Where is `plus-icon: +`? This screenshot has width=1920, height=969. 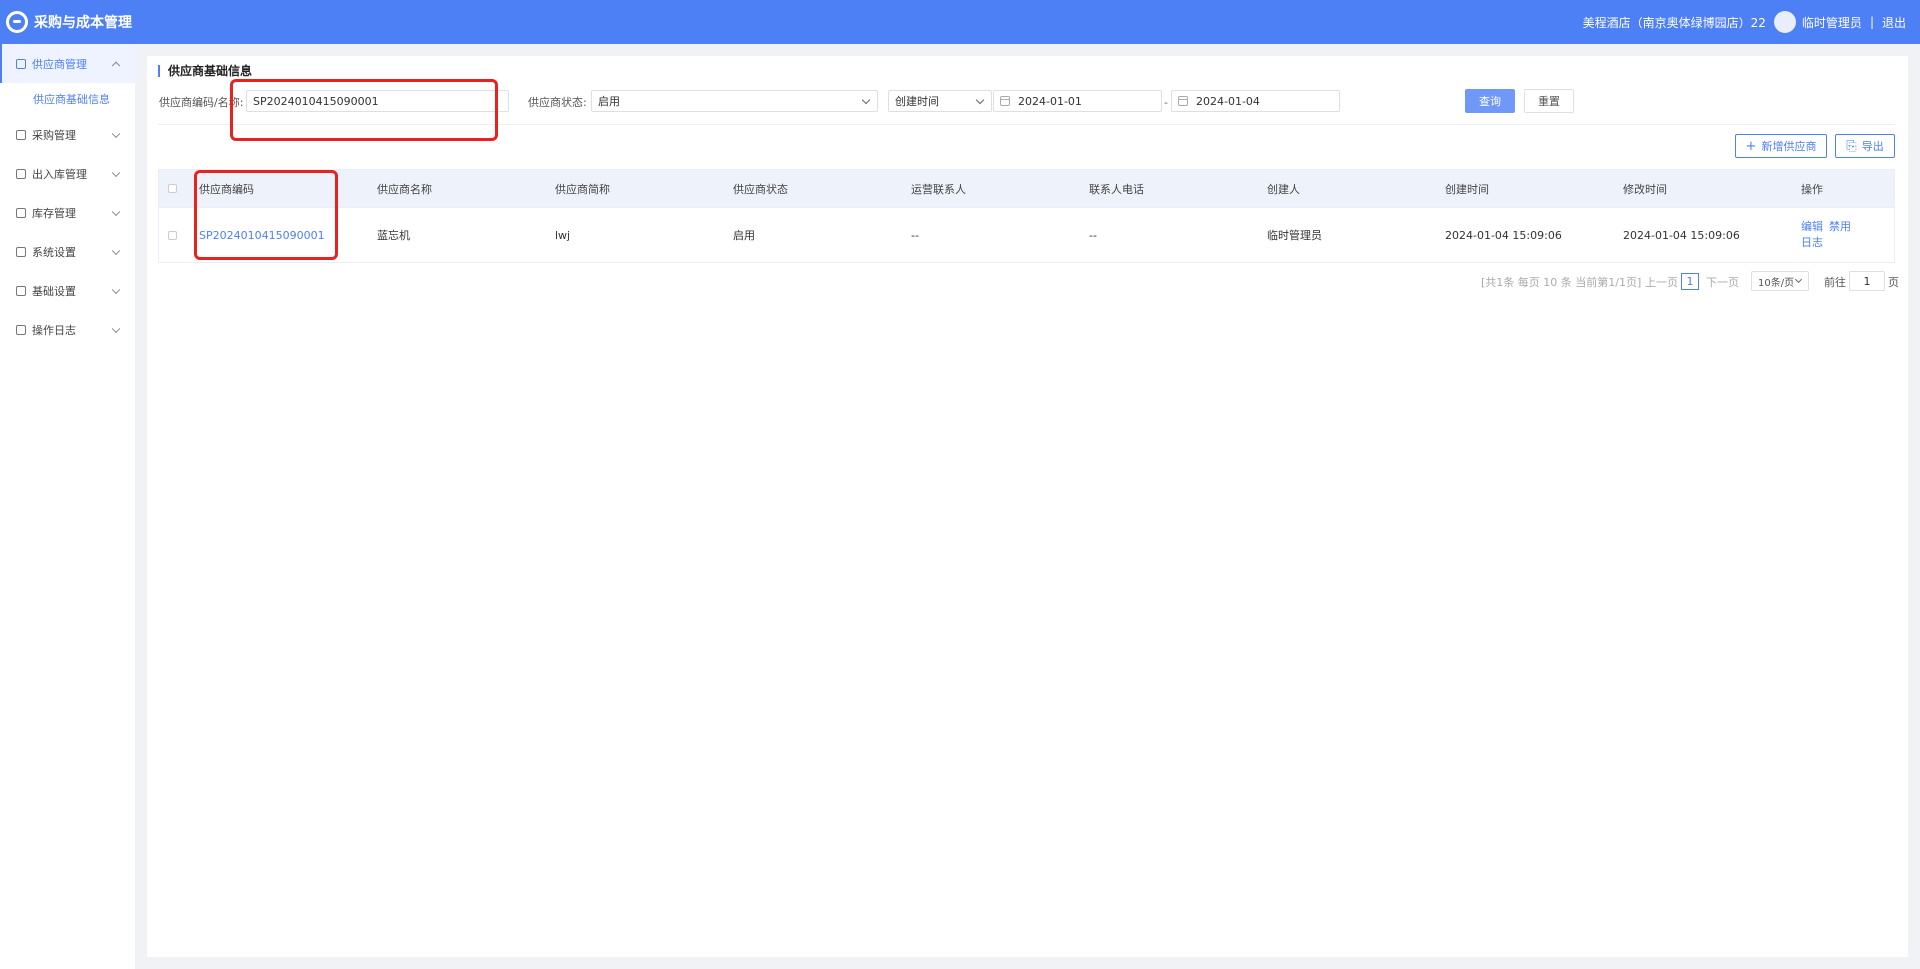
plus-icon: + is located at coordinates (1751, 146).